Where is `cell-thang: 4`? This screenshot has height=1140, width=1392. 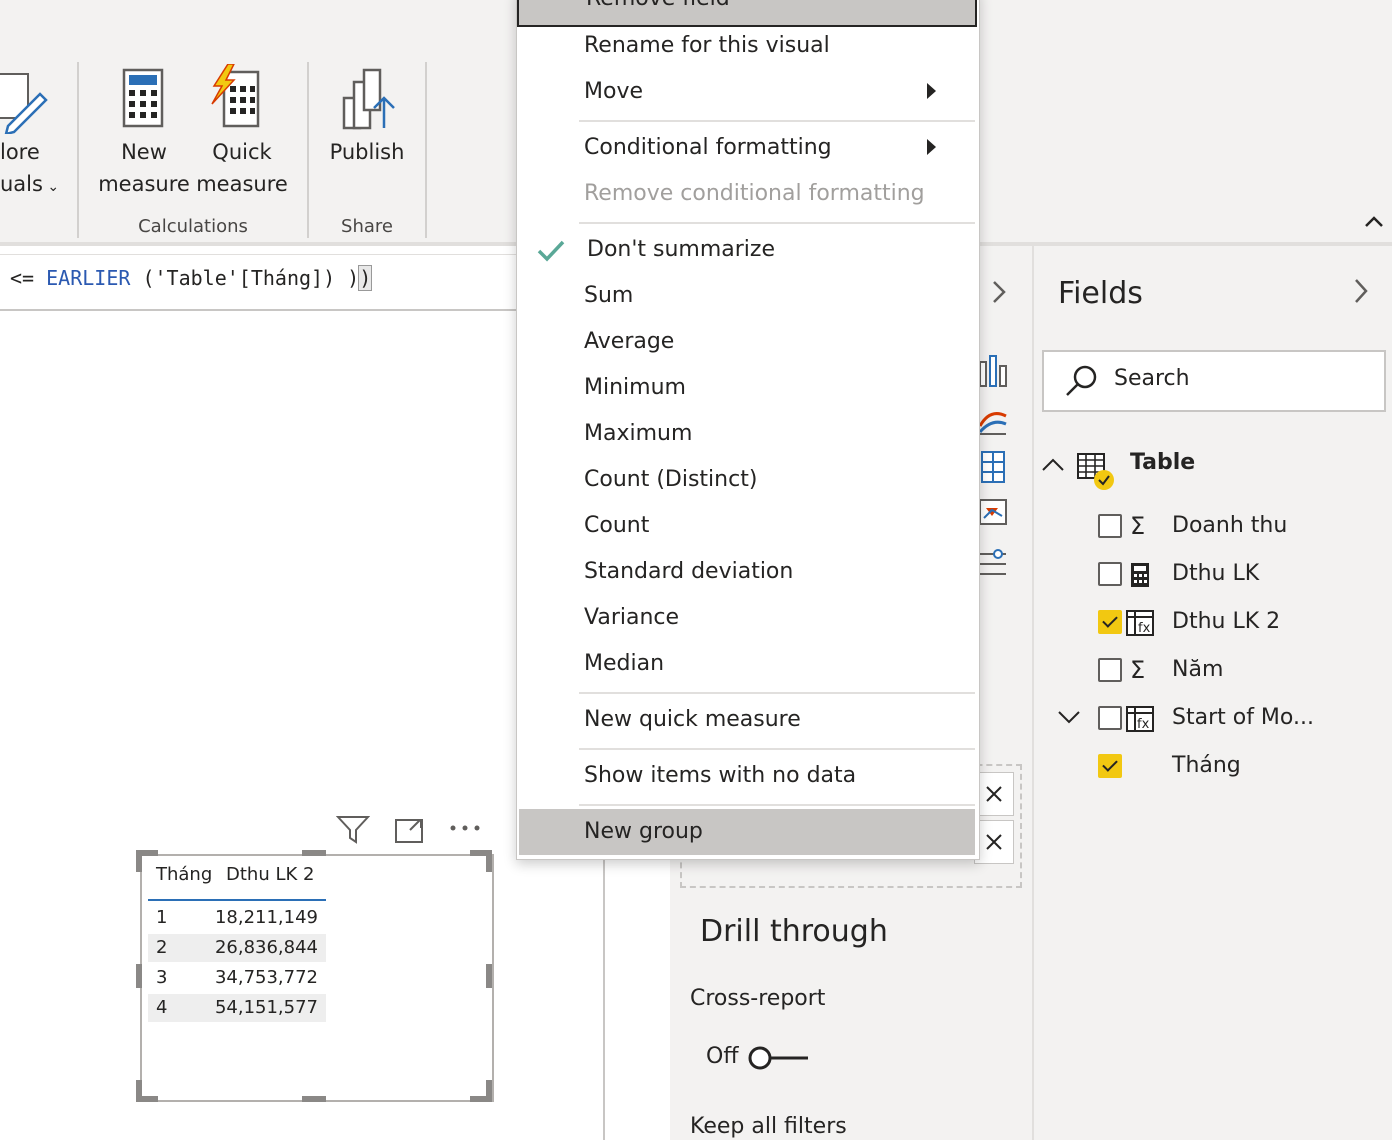 cell-thang: 4 is located at coordinates (162, 1007).